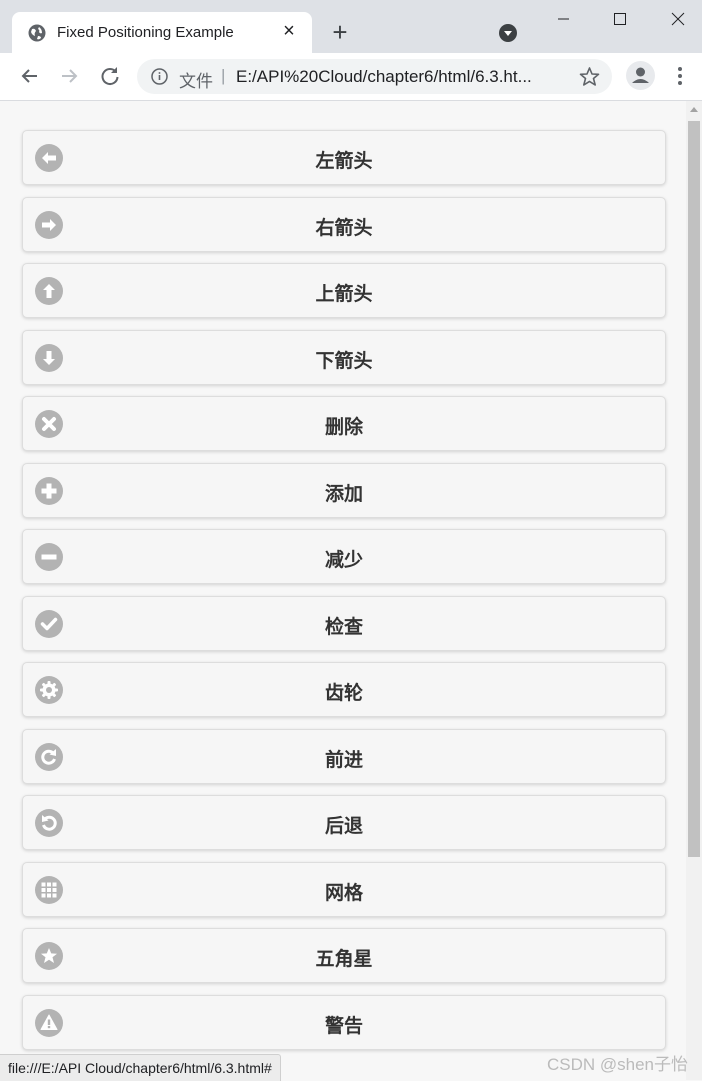  I want to click on up-arrow-button: 上箭头, so click(344, 290).